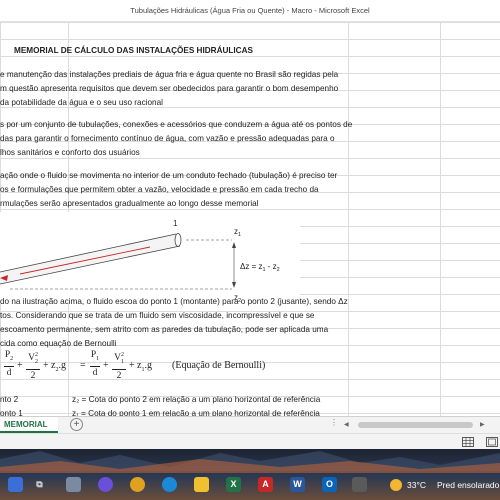 Image resolution: width=500 pixels, height=500 pixels. I want to click on outlook-icon: O, so click(329, 484).